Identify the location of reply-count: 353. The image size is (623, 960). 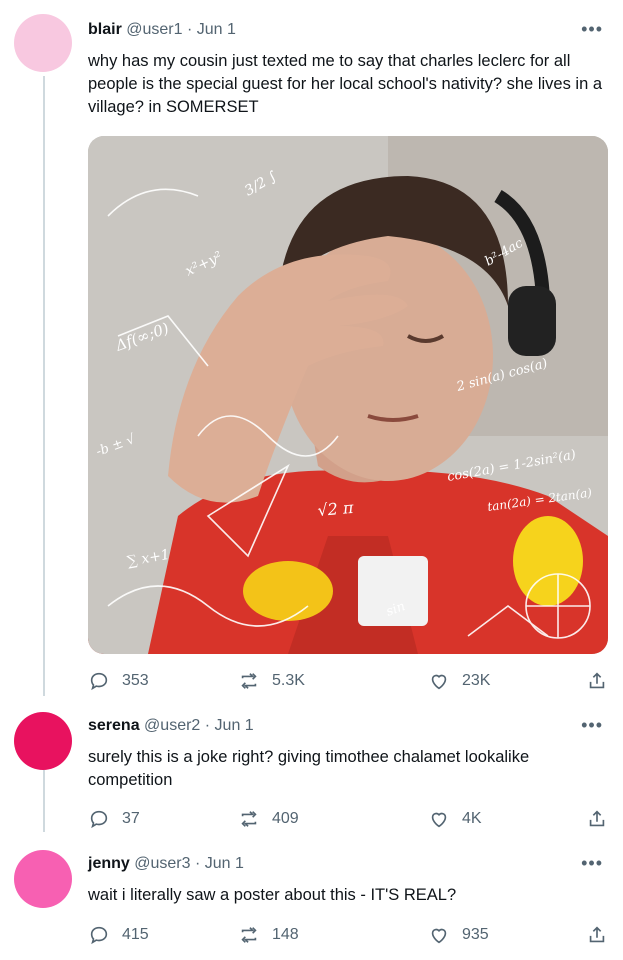
(135, 680).